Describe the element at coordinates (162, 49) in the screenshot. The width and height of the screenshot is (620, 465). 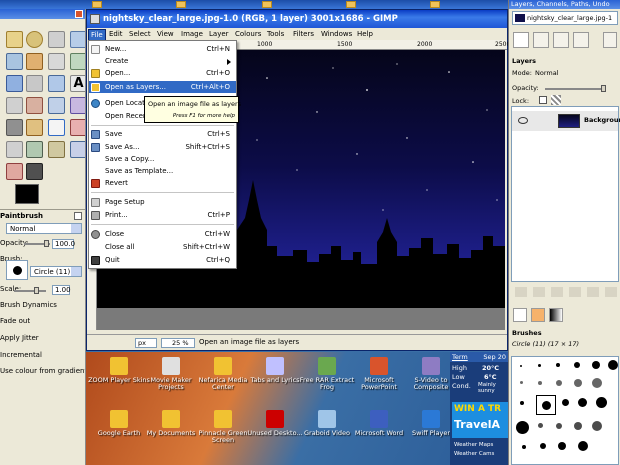
I see `menu-item-new: New... Ctrl+N` at that location.